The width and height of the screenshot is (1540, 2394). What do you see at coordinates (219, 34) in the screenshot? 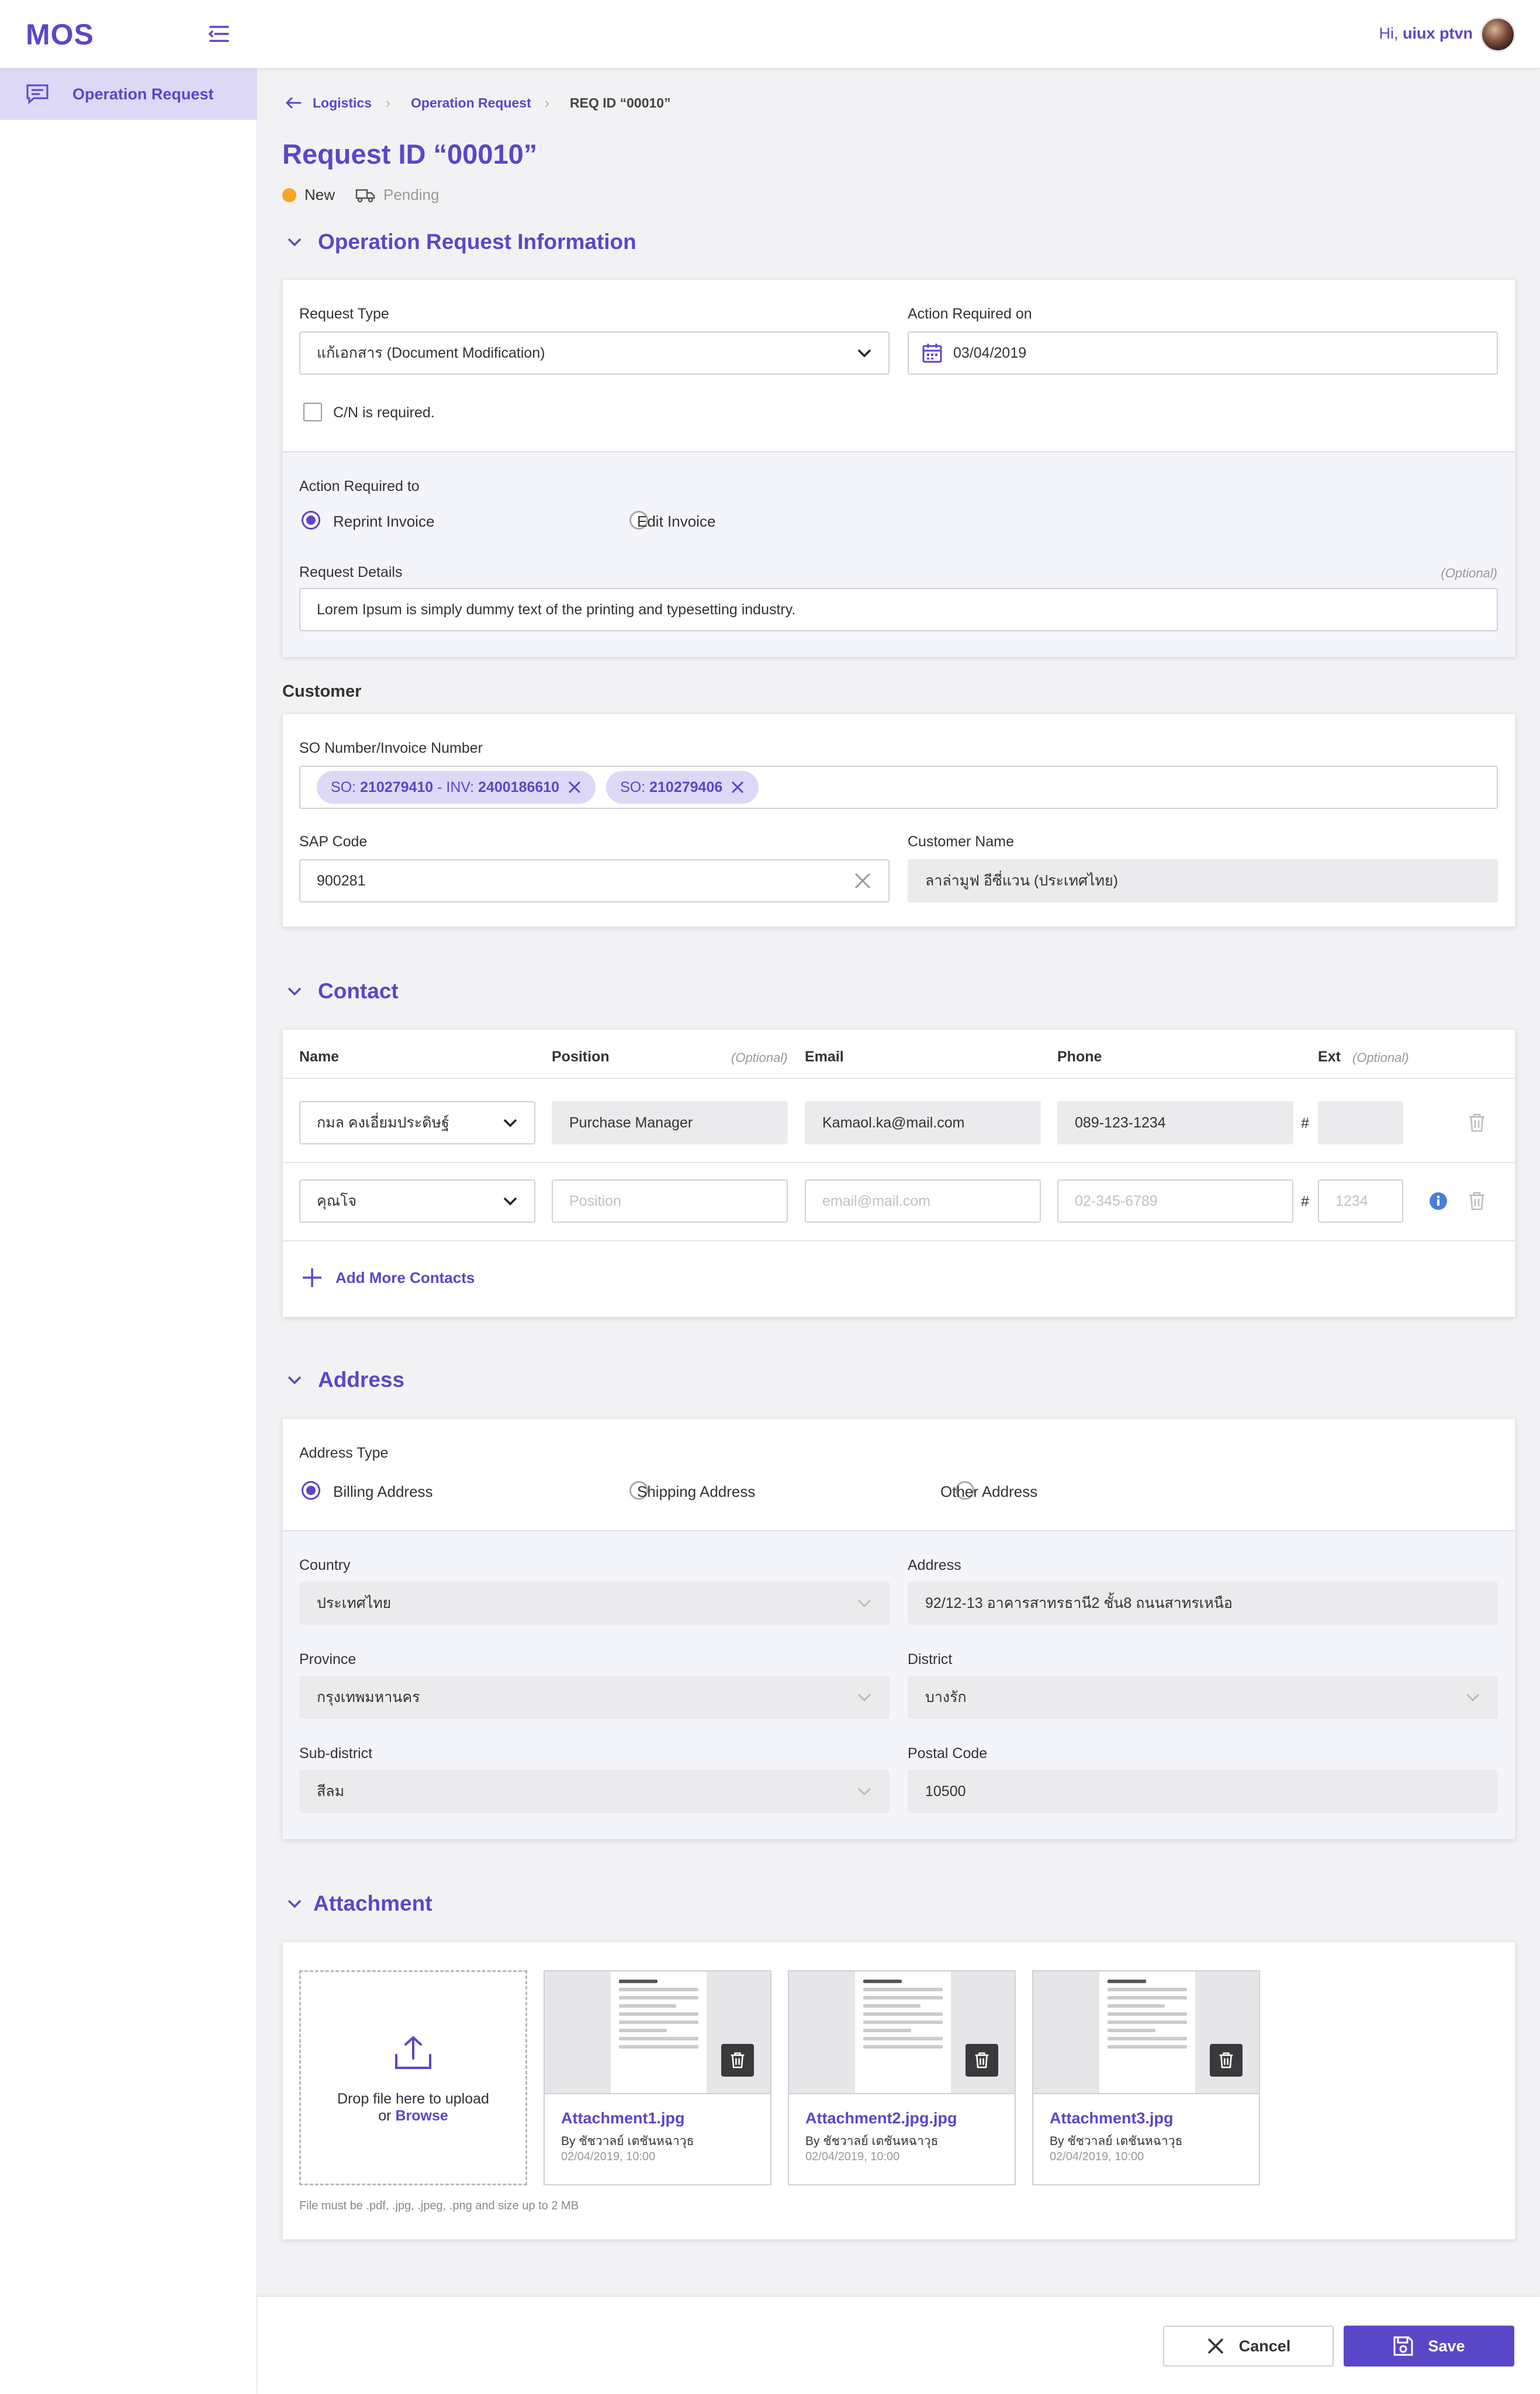
I see `menu-collapse-icon` at bounding box center [219, 34].